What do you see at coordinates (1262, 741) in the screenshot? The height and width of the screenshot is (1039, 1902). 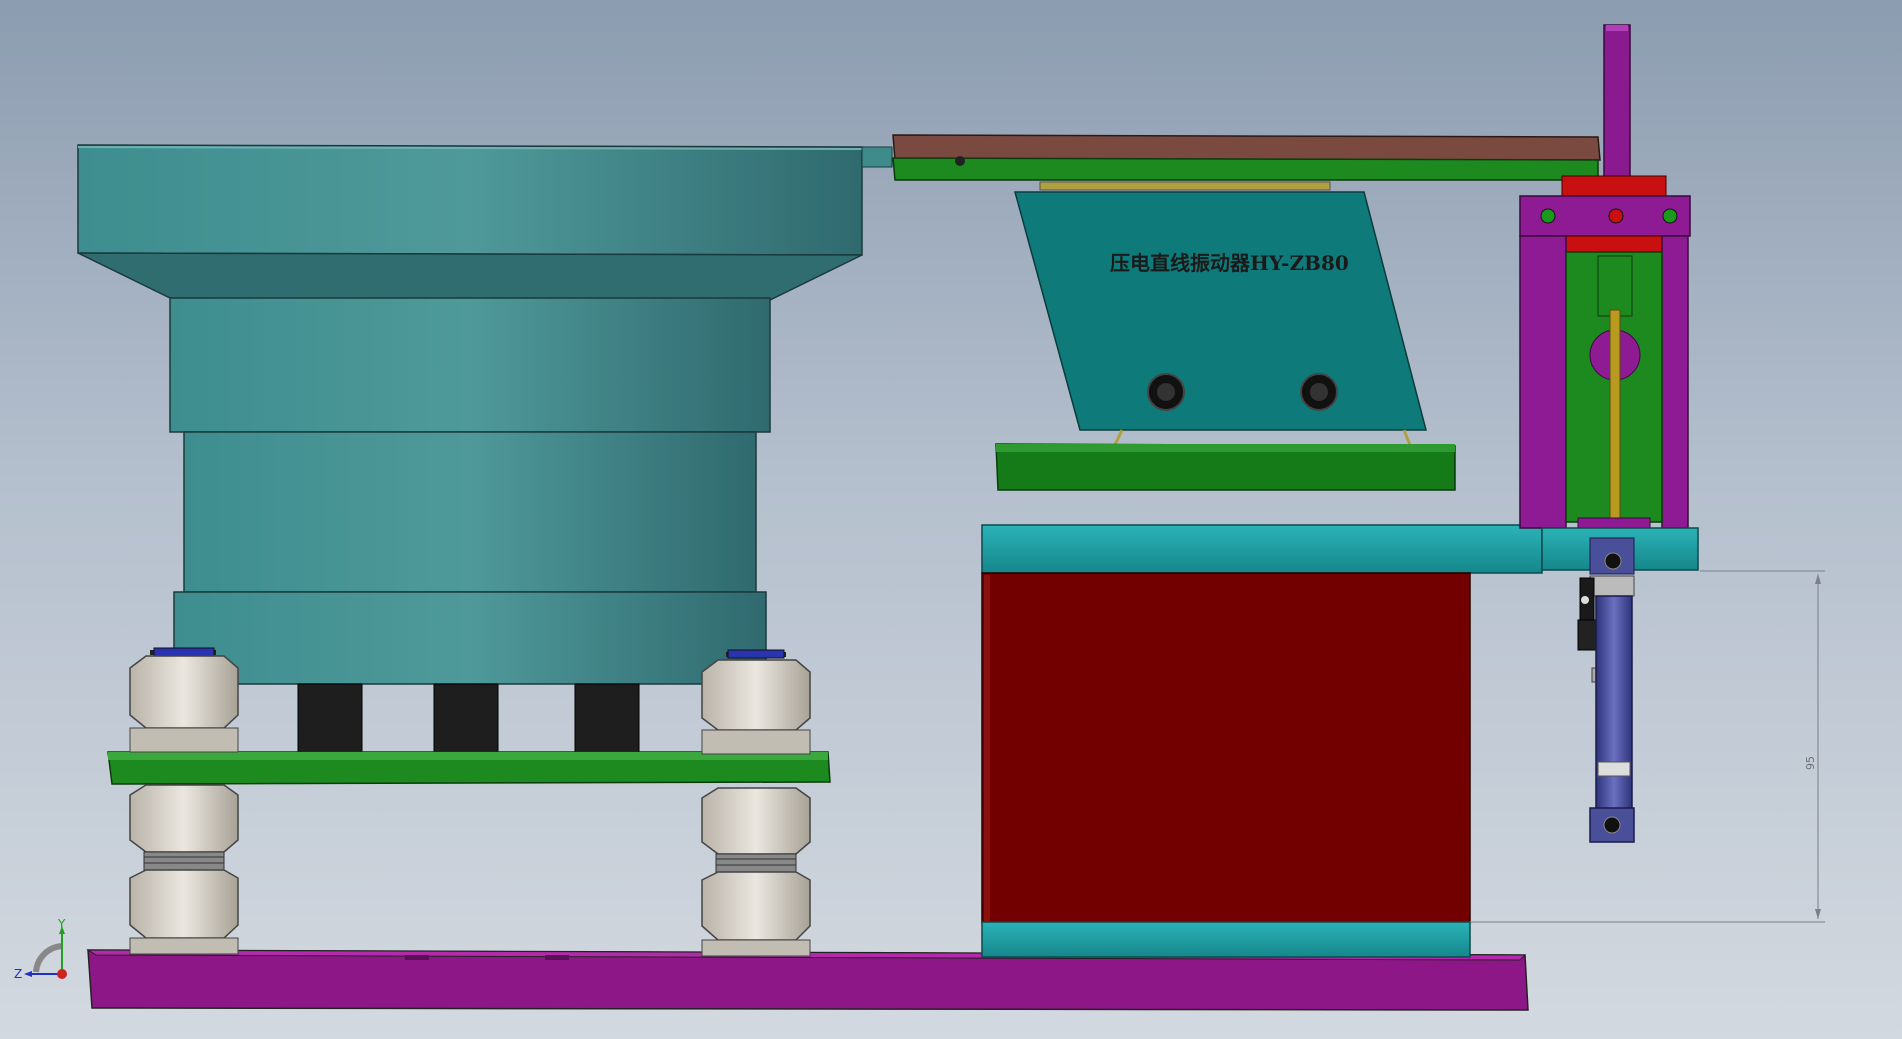 I see `support-column` at bounding box center [1262, 741].